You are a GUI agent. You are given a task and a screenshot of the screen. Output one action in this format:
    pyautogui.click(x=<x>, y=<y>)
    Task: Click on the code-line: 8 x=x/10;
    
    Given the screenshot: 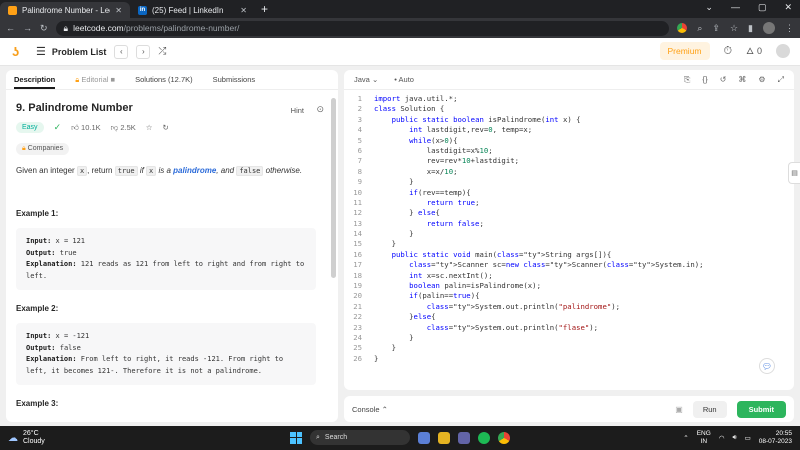 What is the action you would take?
    pyautogui.click(x=569, y=172)
    